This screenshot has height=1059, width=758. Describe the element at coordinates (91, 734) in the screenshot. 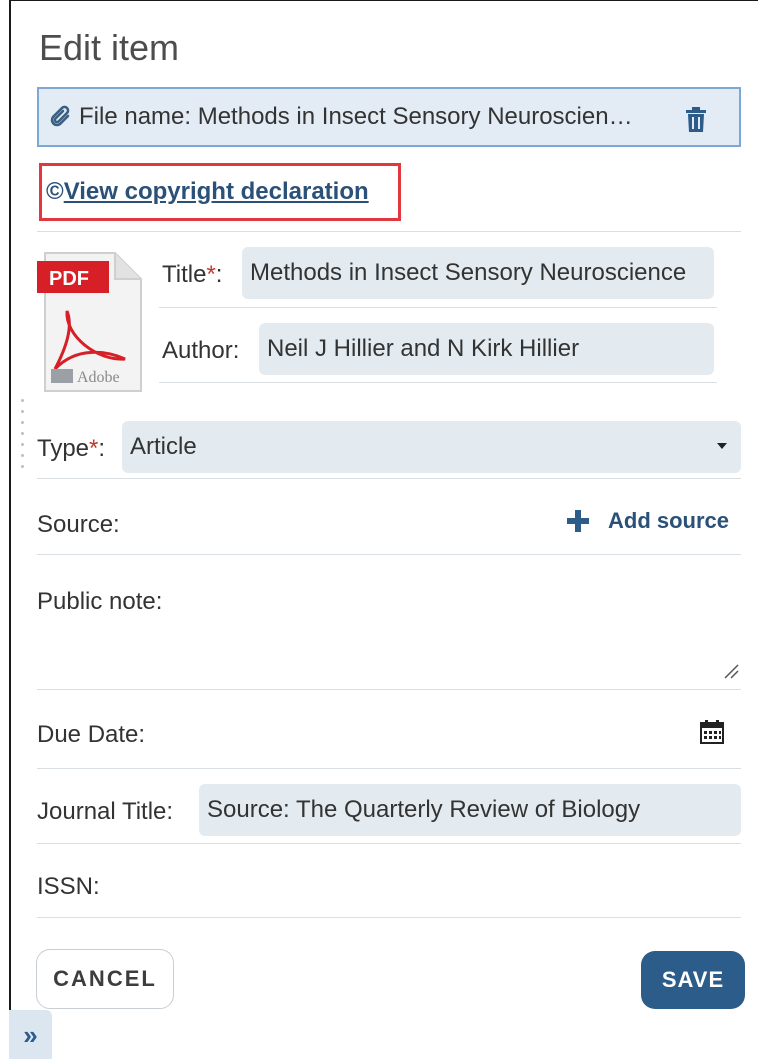

I see `due-date-label: Due Date:` at that location.